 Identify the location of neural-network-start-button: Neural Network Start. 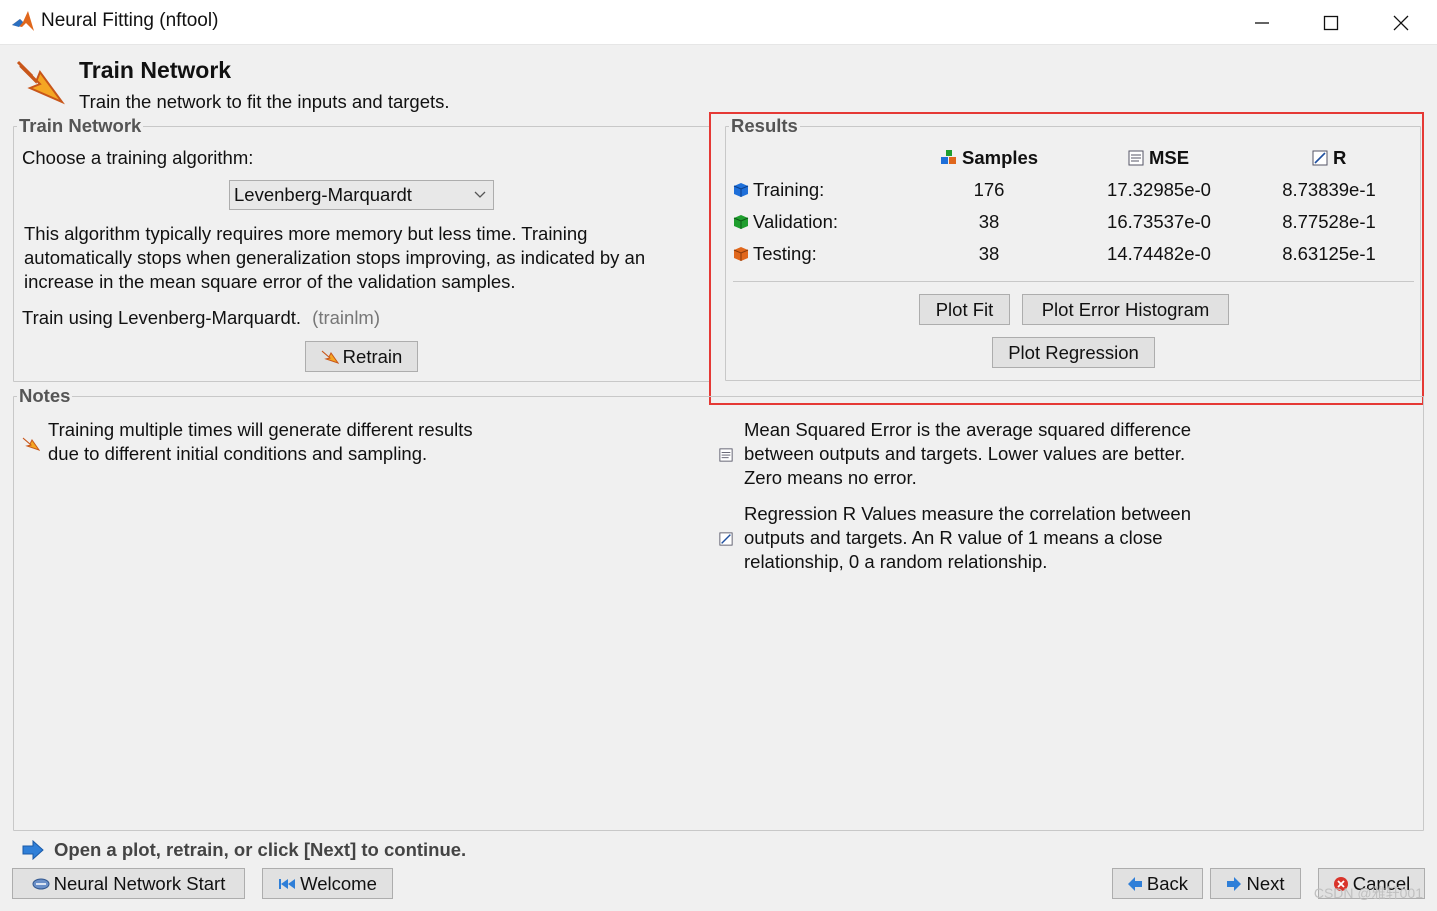
(128, 883).